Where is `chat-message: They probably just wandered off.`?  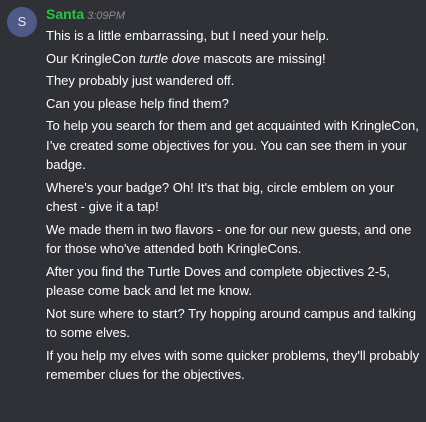 chat-message: They probably just wandered off. is located at coordinates (140, 80).